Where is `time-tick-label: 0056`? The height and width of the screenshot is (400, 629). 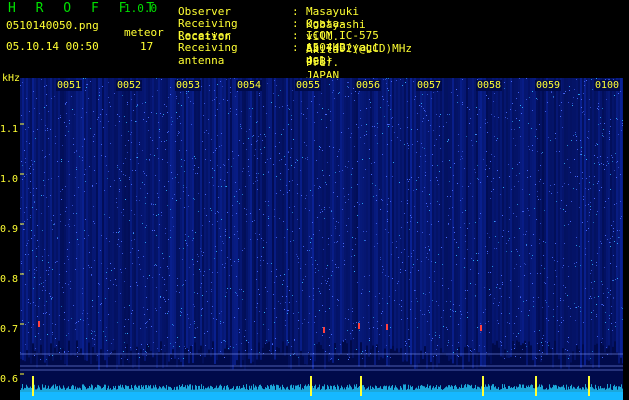
time-tick-label: 0056 is located at coordinates (368, 85).